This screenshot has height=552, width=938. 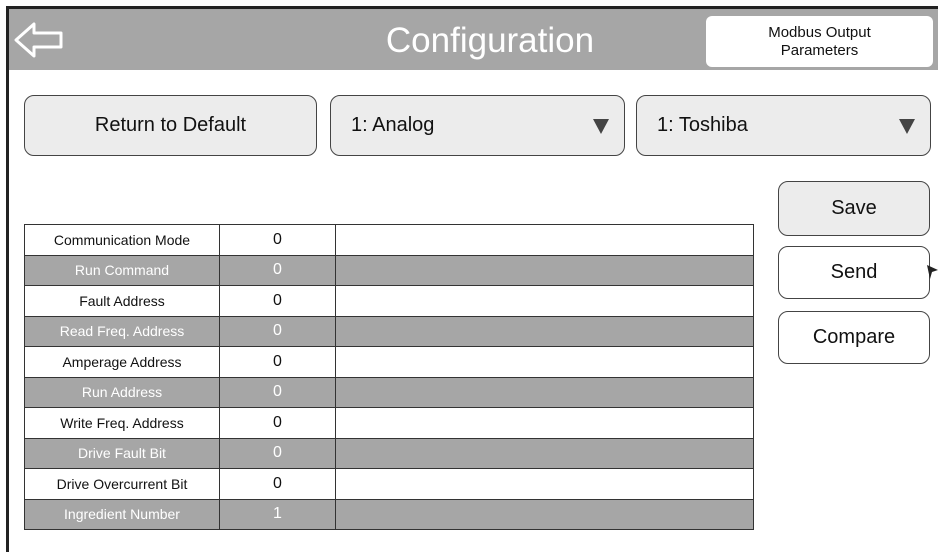 I want to click on param-label: Fault Address, so click(x=122, y=301).